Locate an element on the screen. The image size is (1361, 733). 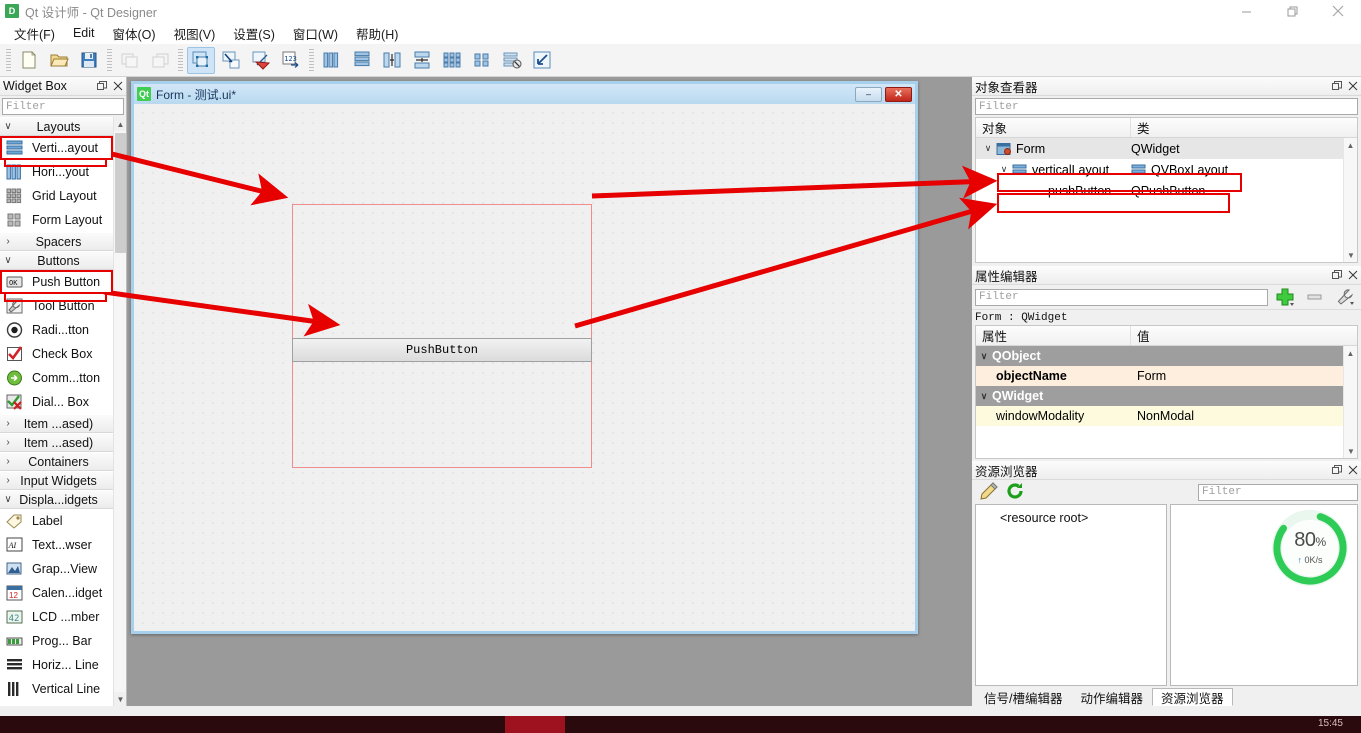
edit-widgets-button is located at coordinates (201, 60).